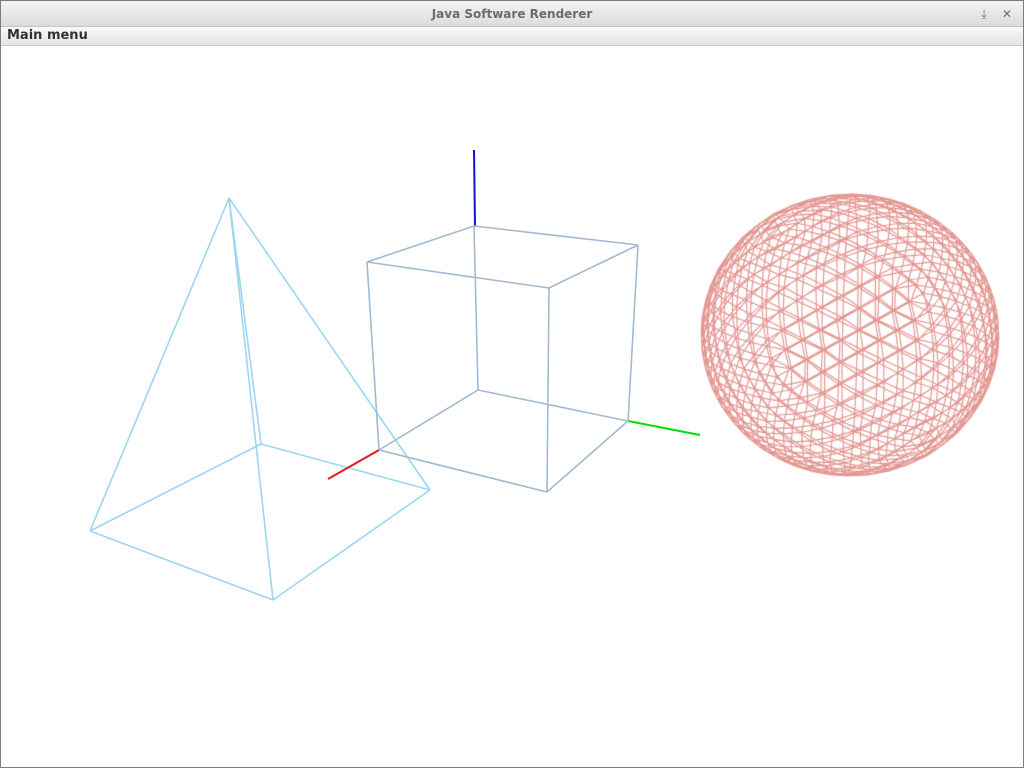 The width and height of the screenshot is (1024, 768). What do you see at coordinates (664, 428) in the screenshot?
I see `y-axis` at bounding box center [664, 428].